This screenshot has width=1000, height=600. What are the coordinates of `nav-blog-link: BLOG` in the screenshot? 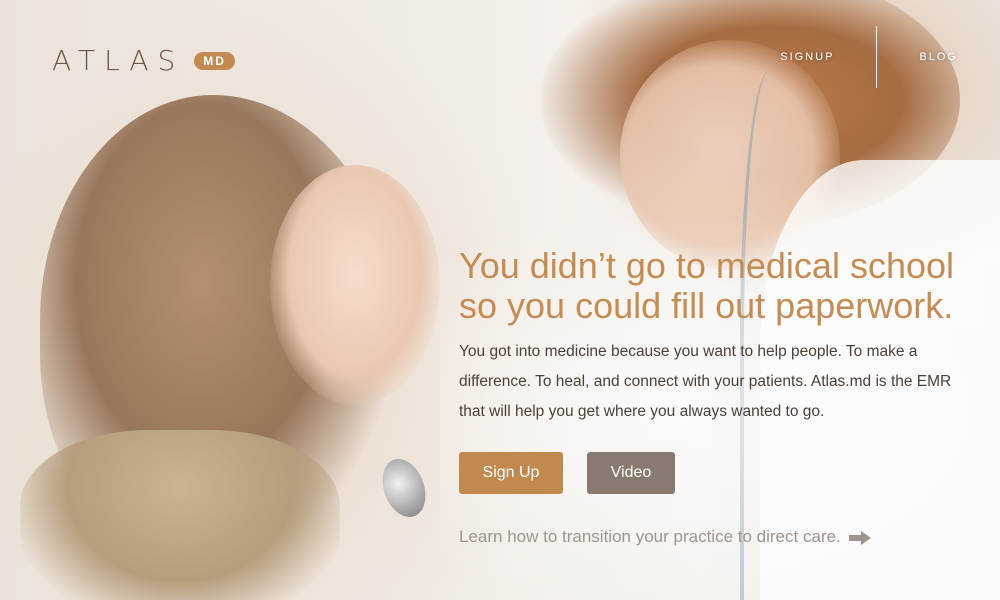 It's located at (938, 57).